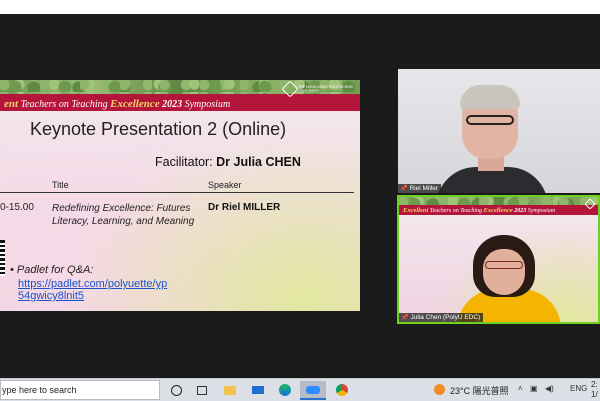  What do you see at coordinates (177, 192) in the screenshot?
I see `table-rule` at bounding box center [177, 192].